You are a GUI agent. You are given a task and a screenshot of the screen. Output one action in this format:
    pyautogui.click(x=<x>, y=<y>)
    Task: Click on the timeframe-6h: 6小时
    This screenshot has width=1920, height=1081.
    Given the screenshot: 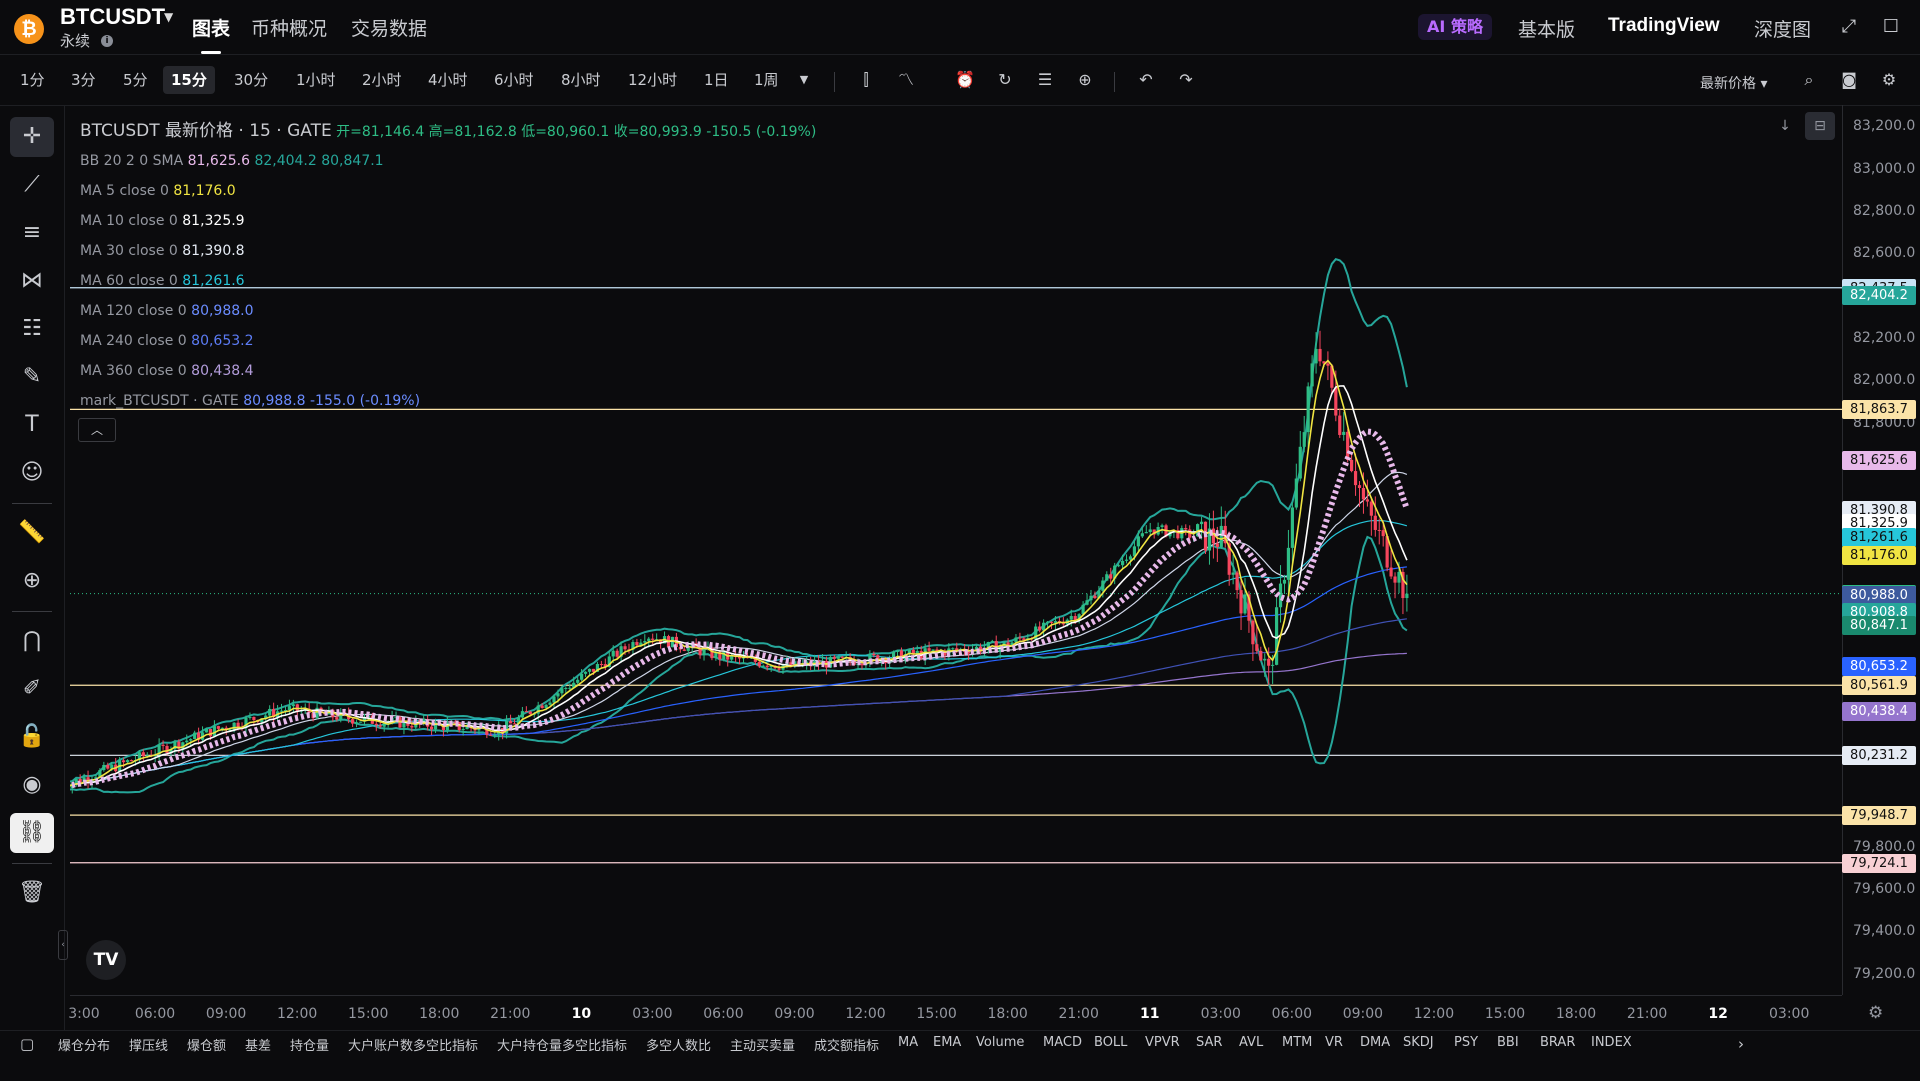 What is the action you would take?
    pyautogui.click(x=514, y=80)
    